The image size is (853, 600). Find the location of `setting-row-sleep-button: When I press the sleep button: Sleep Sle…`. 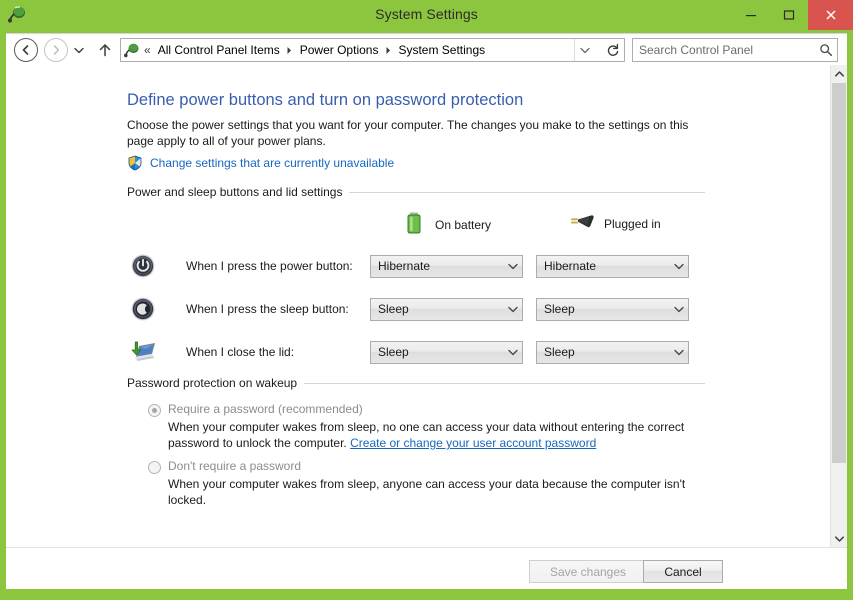

setting-row-sleep-button: When I press the sleep button: Sleep Sle… is located at coordinates (416, 309).